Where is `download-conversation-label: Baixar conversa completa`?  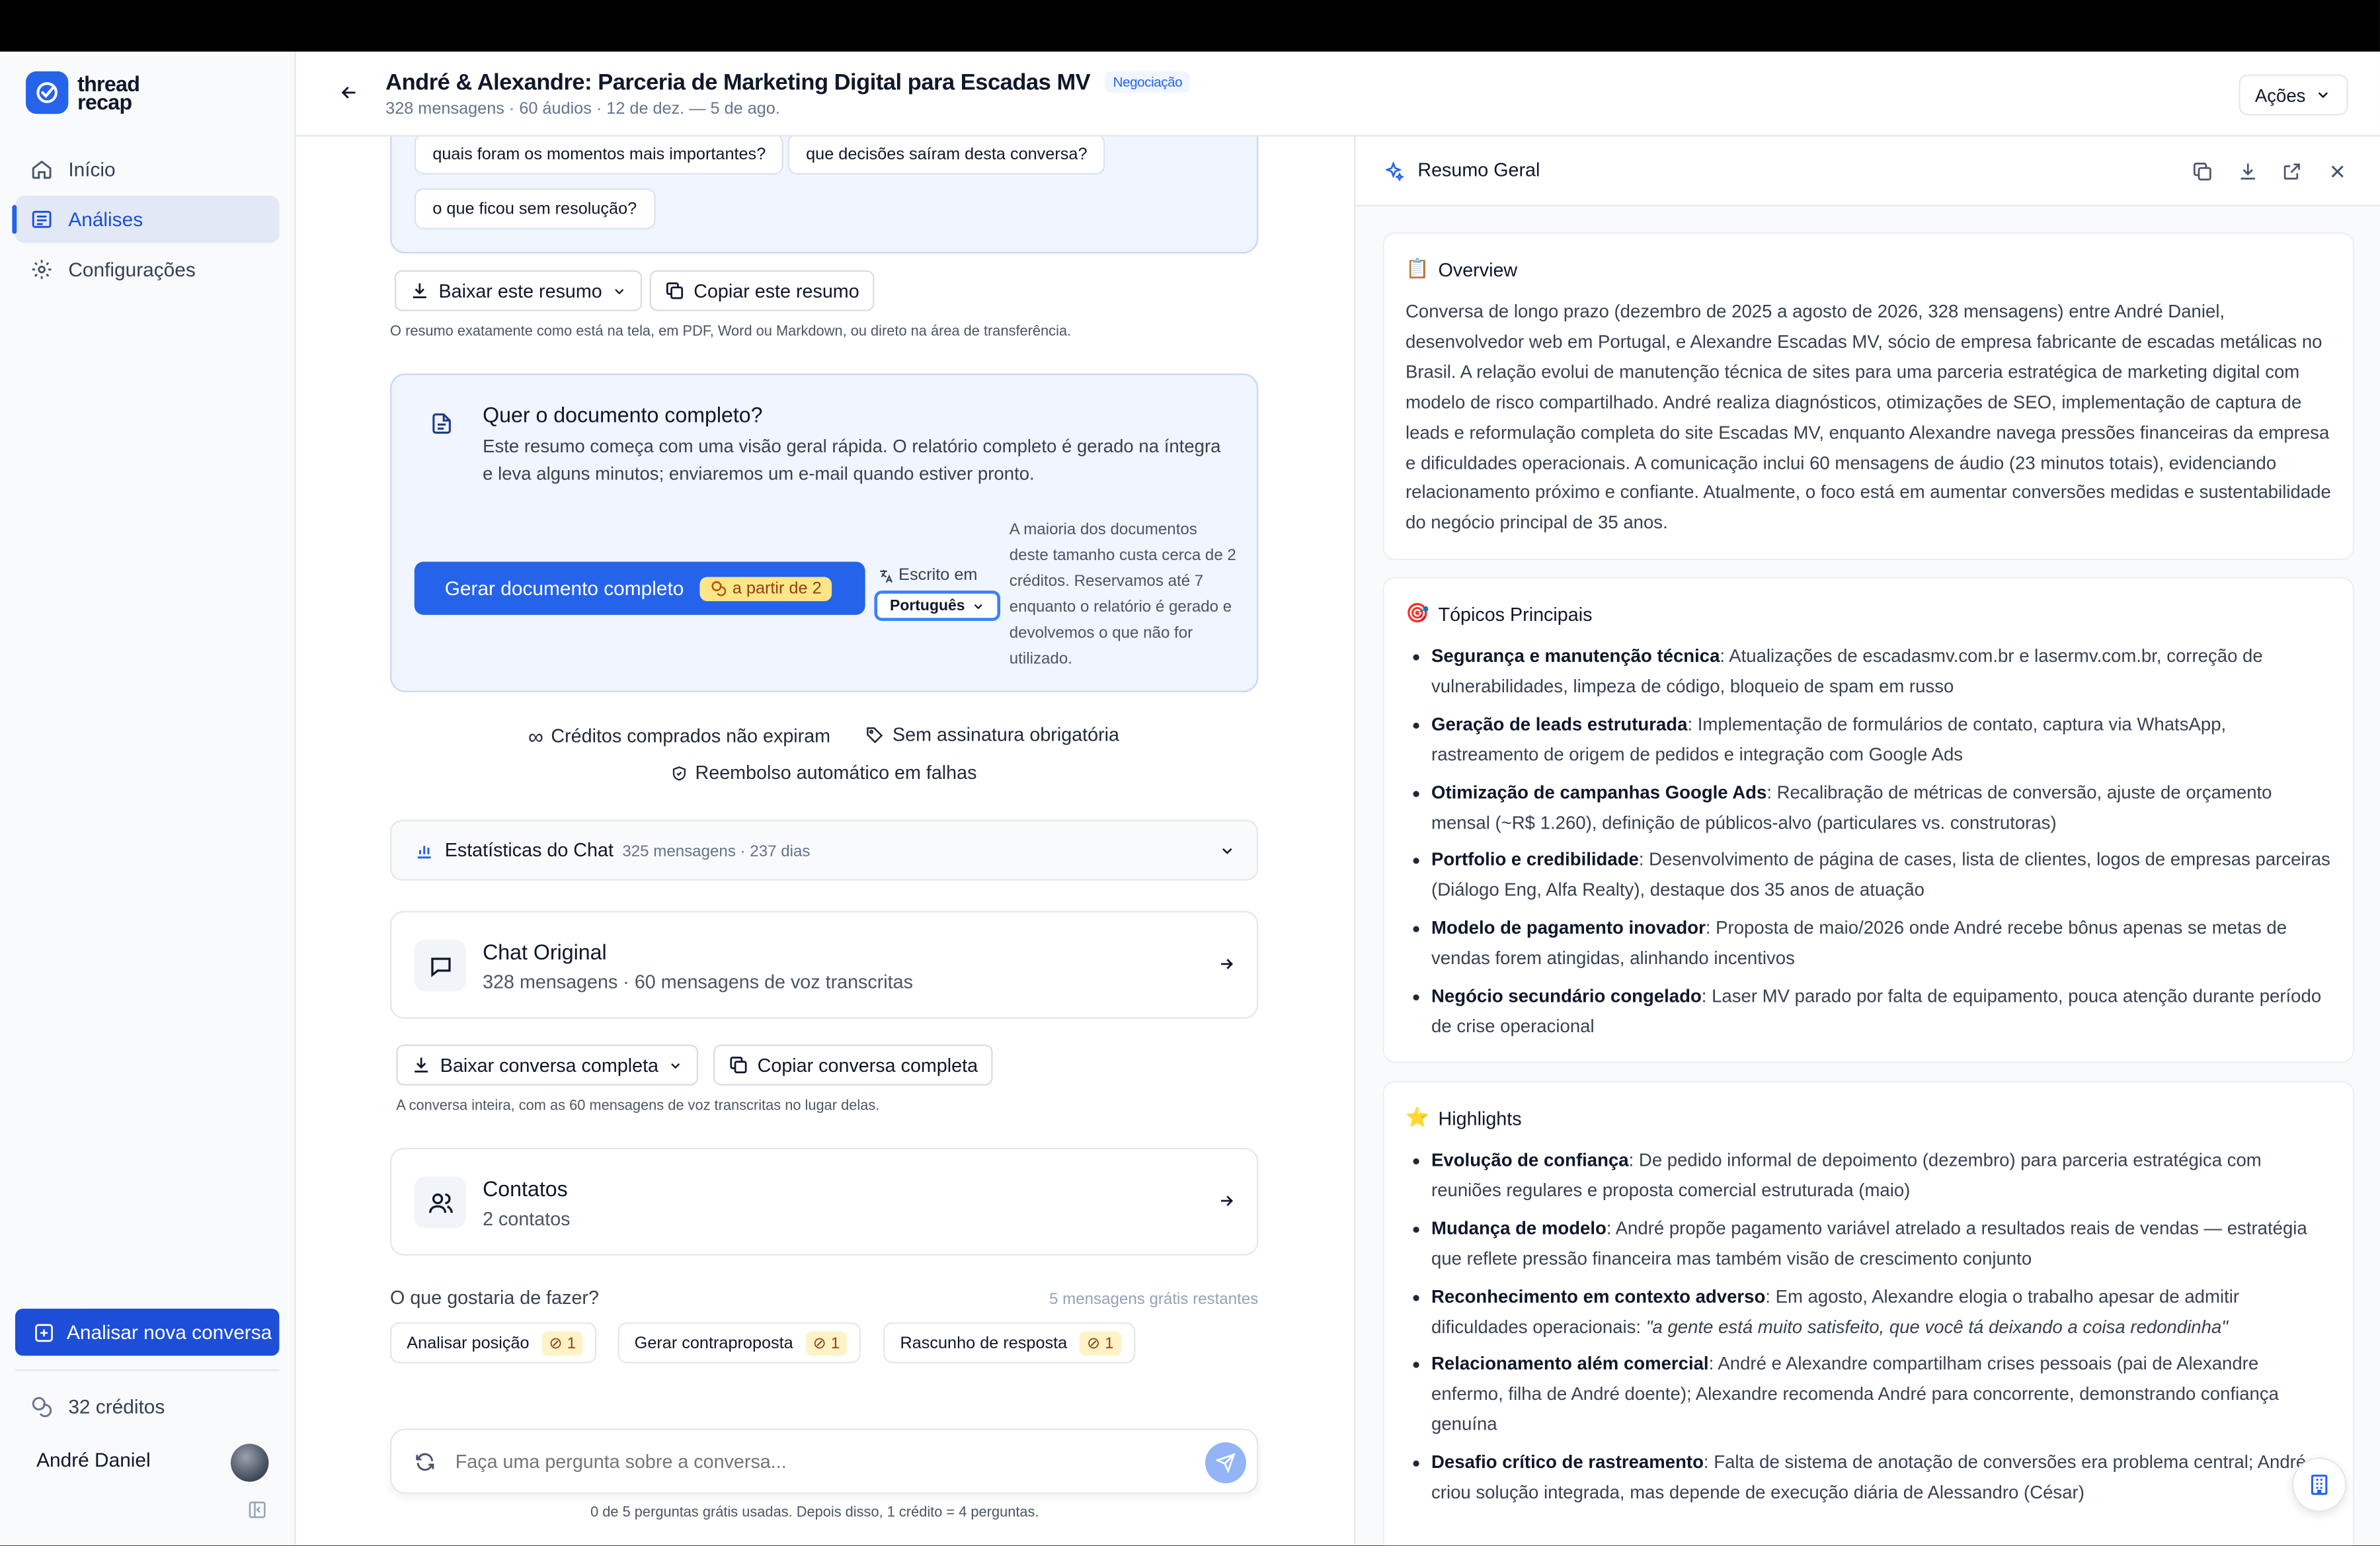
download-conversation-label: Baixar conversa completa is located at coordinates (549, 1065).